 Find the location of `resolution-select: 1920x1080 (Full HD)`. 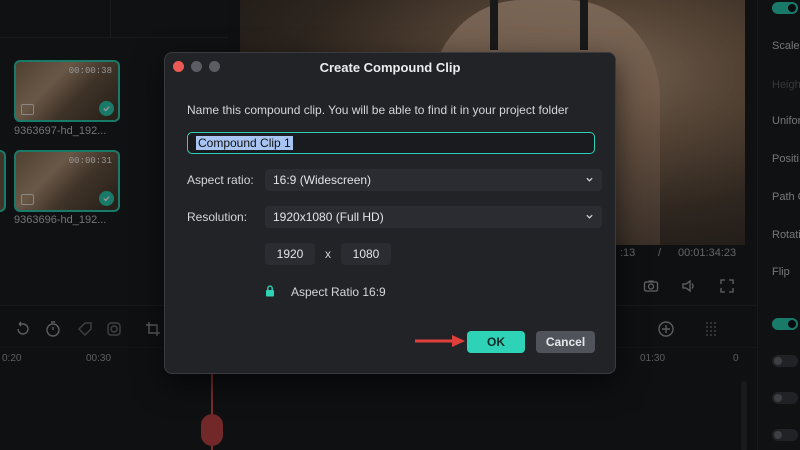

resolution-select: 1920x1080 (Full HD) is located at coordinates (433, 217).